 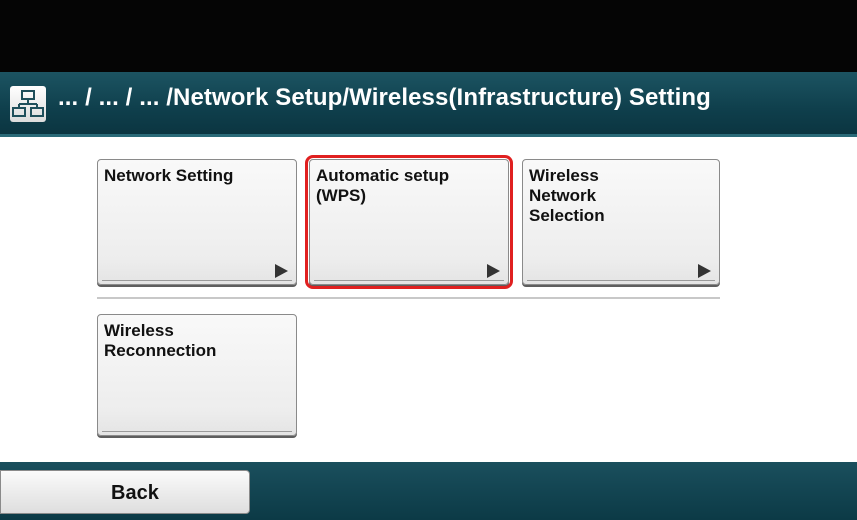 What do you see at coordinates (428, 491) in the screenshot?
I see `bottom-bar: Back` at bounding box center [428, 491].